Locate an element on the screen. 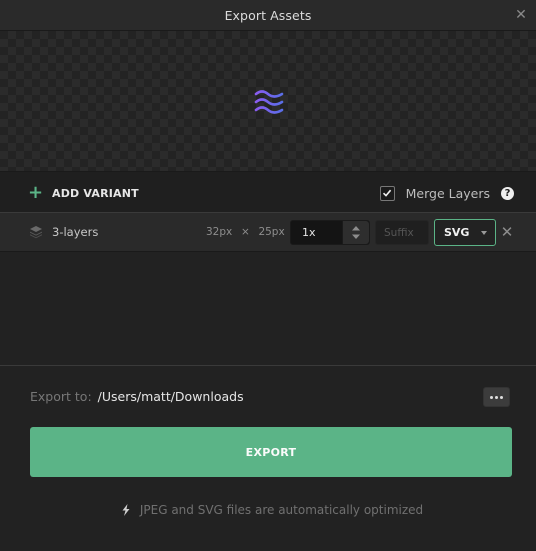 Image resolution: width=536 pixels, height=551 pixels. title-bar: Export Assets ✕ is located at coordinates (268, 15).